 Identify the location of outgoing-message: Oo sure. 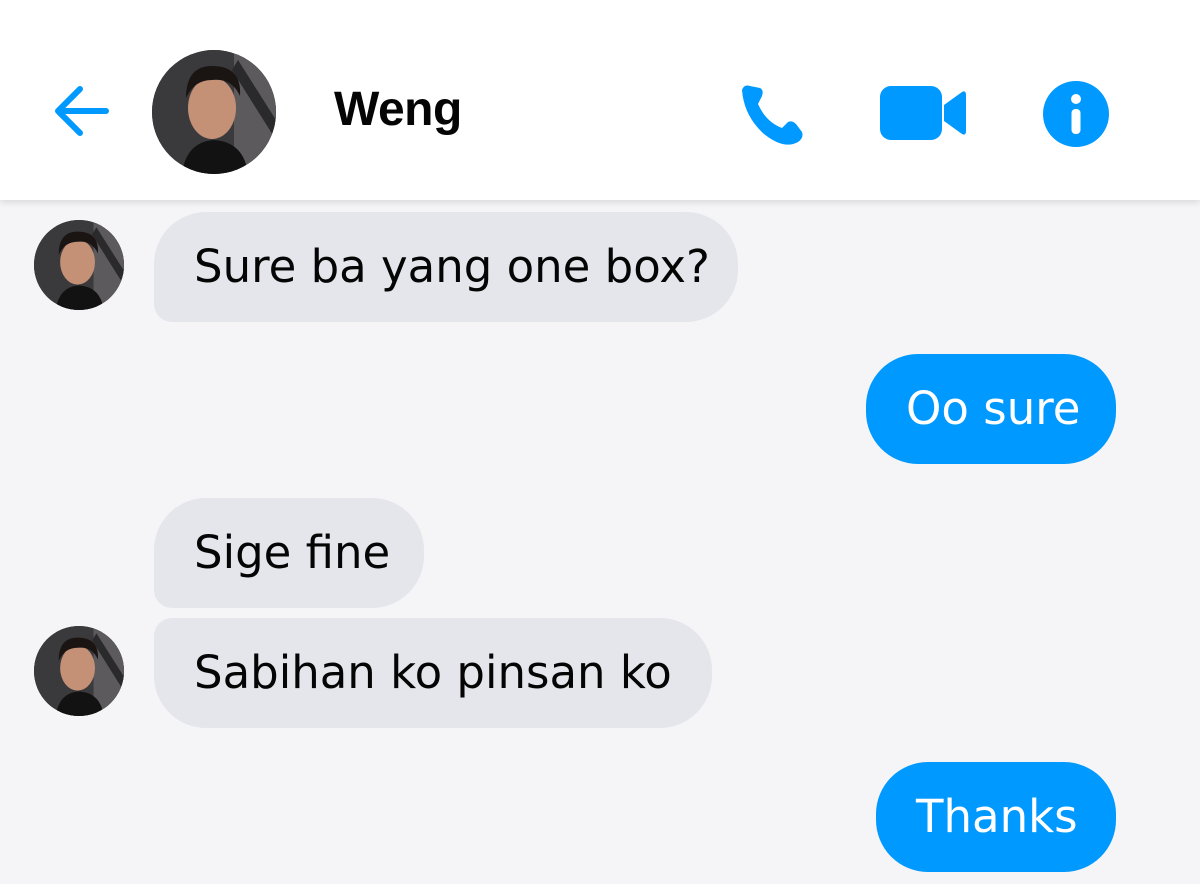
(991, 409).